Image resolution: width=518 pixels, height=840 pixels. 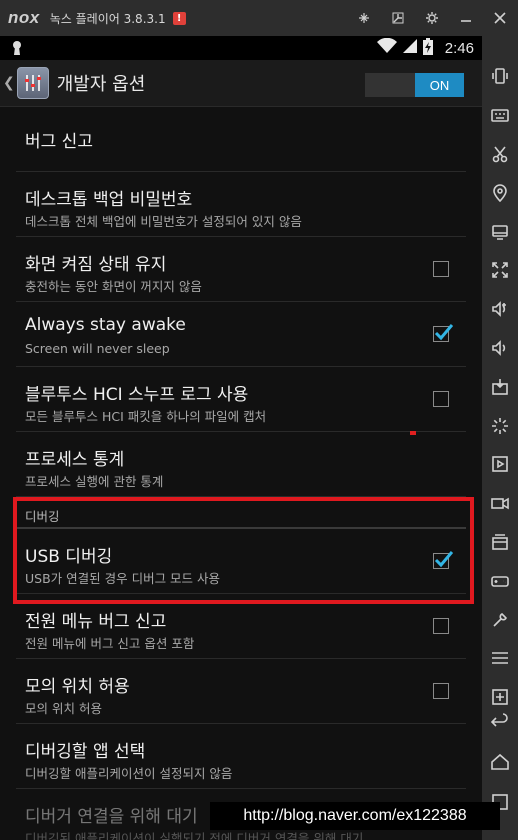 I want to click on pin-icon, so click(x=364, y=18).